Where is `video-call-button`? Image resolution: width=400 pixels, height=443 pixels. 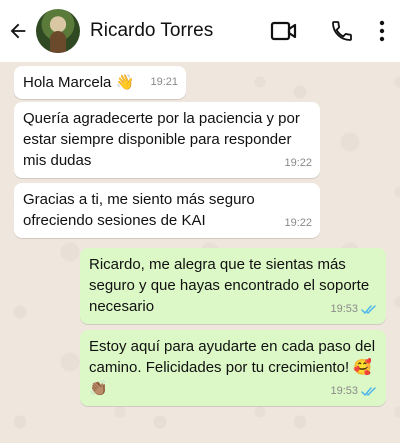 video-call-button is located at coordinates (284, 31).